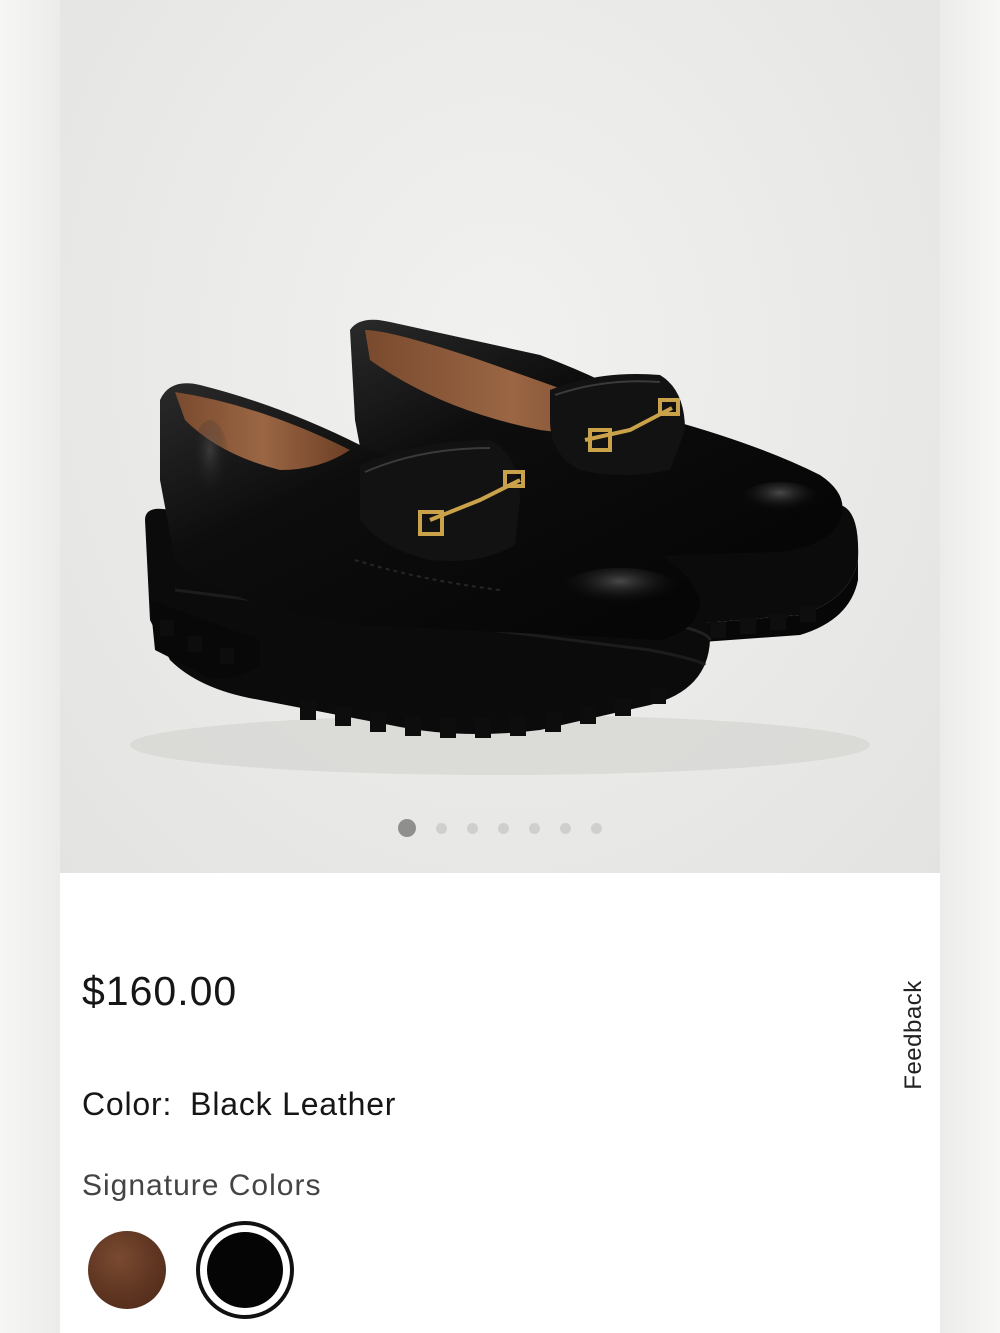  What do you see at coordinates (191, 1270) in the screenshot?
I see `color-swatches` at bounding box center [191, 1270].